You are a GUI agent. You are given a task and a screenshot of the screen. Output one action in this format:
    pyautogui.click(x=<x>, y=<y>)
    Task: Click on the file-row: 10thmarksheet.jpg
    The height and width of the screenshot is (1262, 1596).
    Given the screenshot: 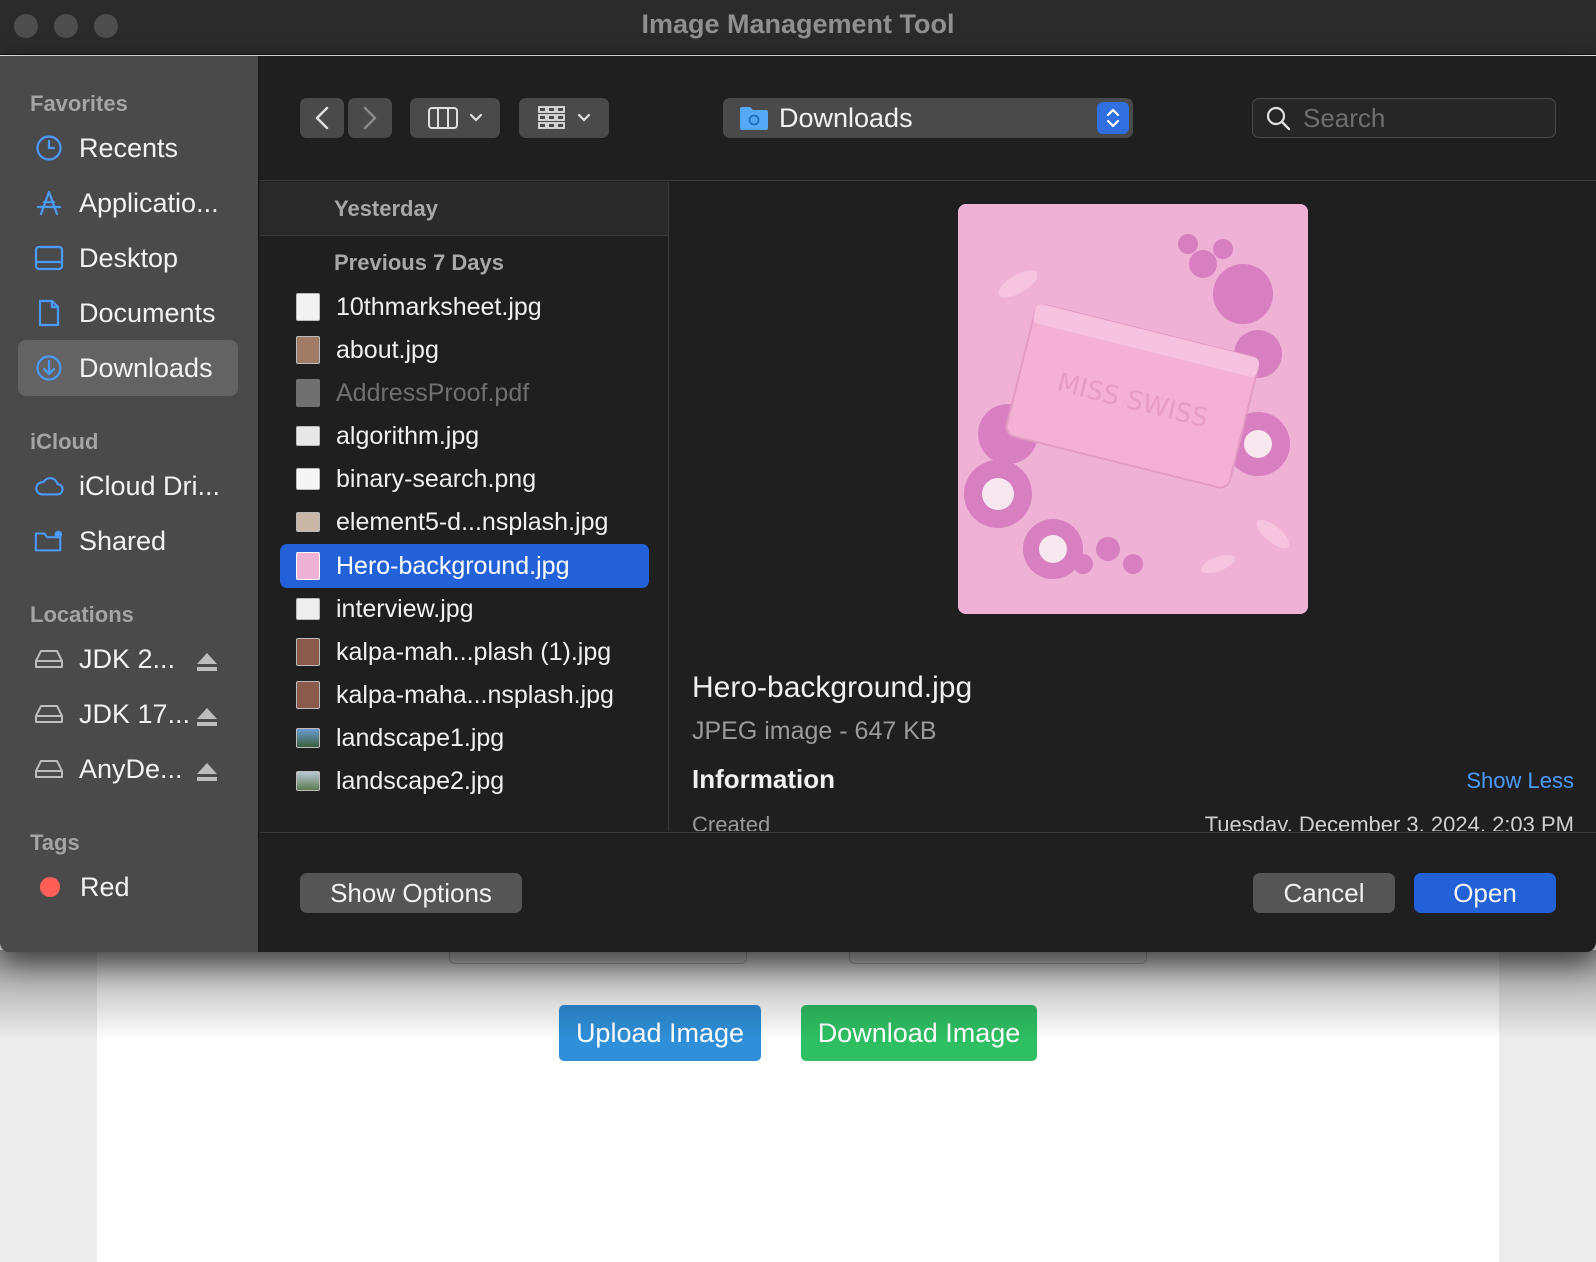 What is the action you would take?
    pyautogui.click(x=464, y=307)
    